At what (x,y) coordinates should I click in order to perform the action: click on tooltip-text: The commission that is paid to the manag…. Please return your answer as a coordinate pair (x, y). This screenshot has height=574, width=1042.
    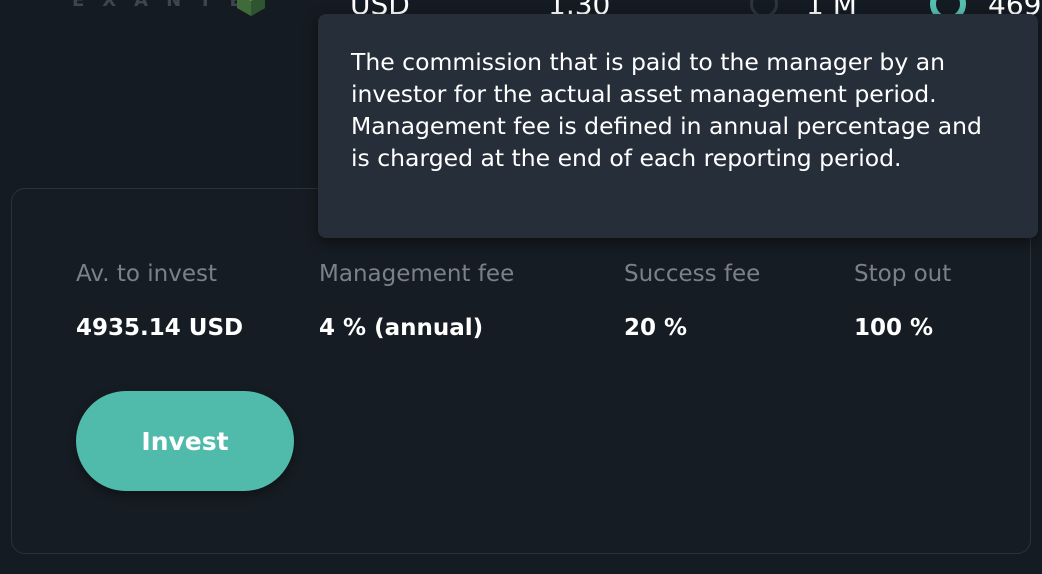
    Looking at the image, I should click on (666, 110).